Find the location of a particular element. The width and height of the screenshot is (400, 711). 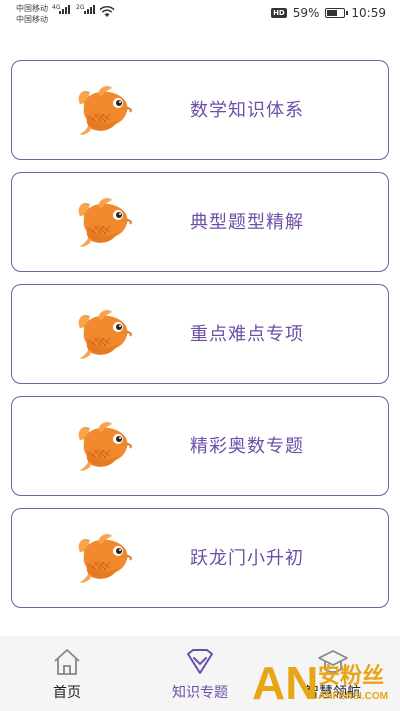

diamond-icon is located at coordinates (200, 661).